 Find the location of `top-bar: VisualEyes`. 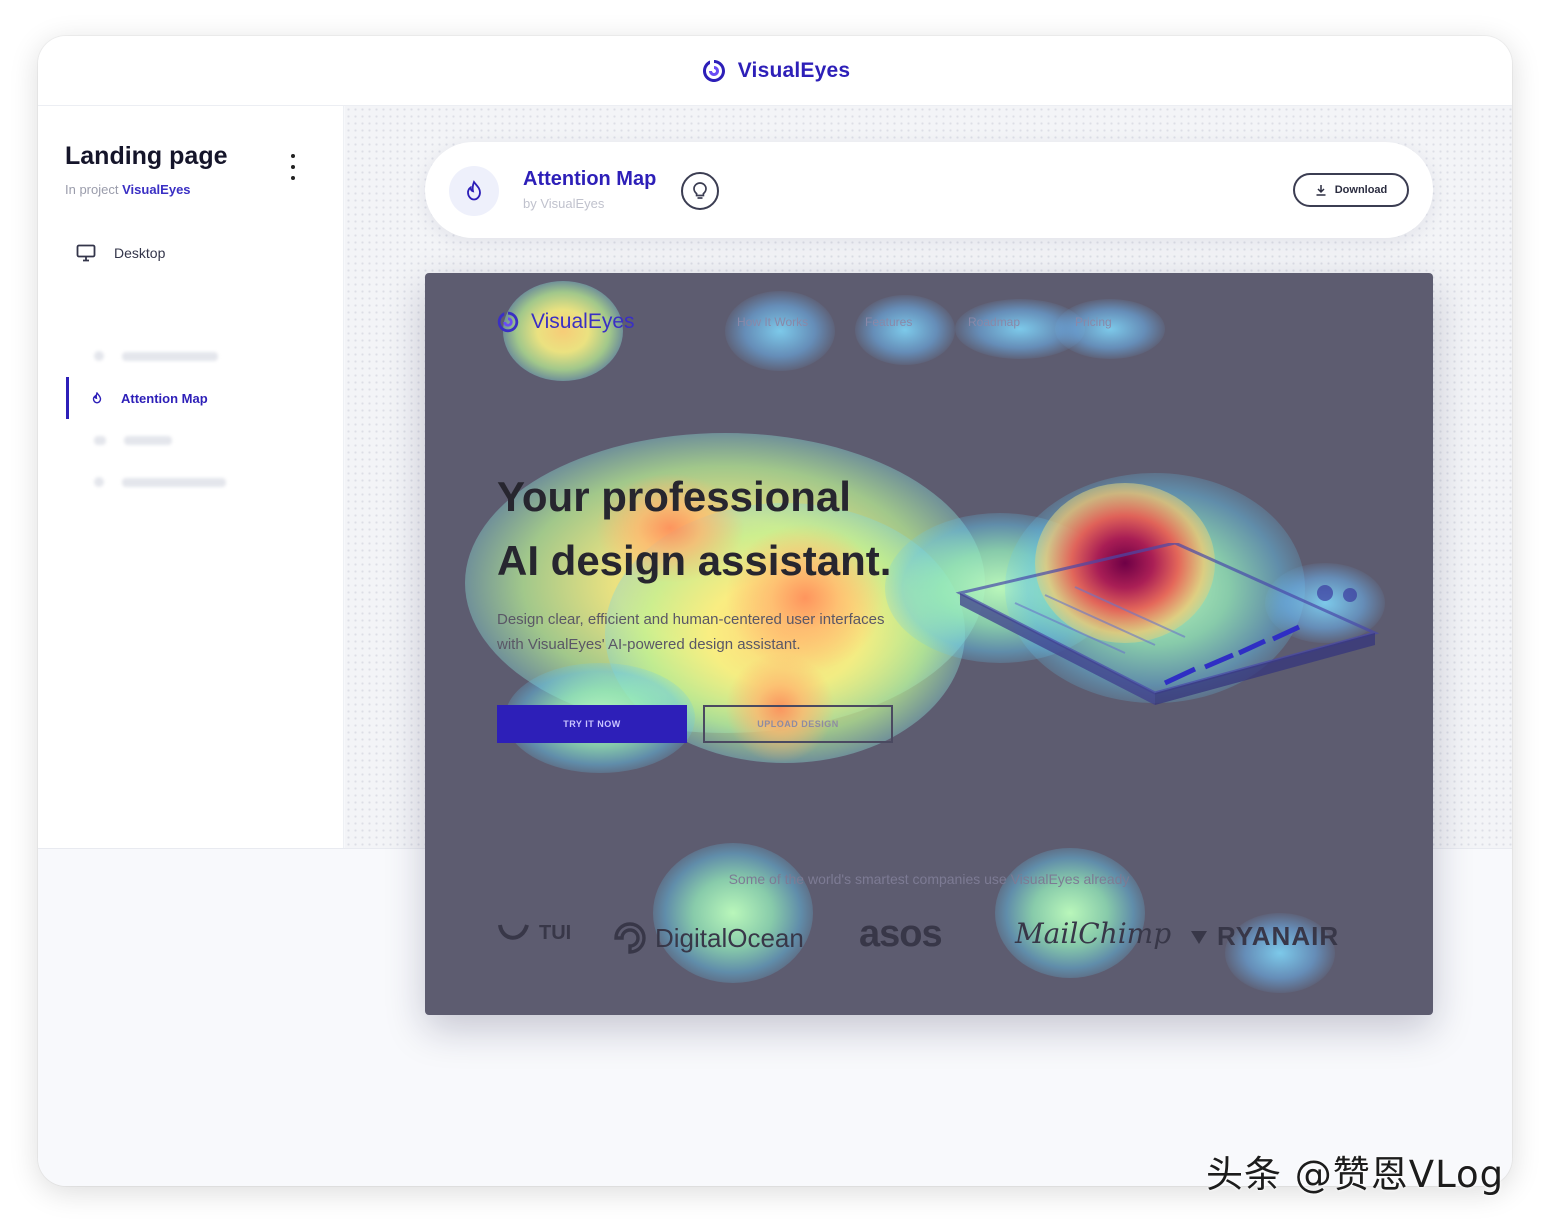

top-bar: VisualEyes is located at coordinates (775, 71).